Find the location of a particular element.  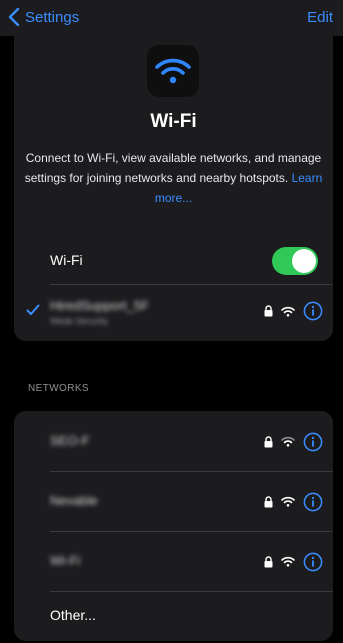

network-name: Wi-Fi is located at coordinates (65, 560).